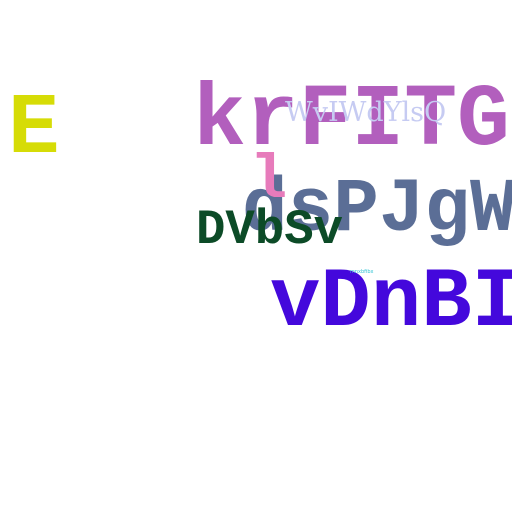 This screenshot has height=512, width=512. What do you see at coordinates (362, 272) in the screenshot?
I see `tiny-caption: mnxbfibx` at bounding box center [362, 272].